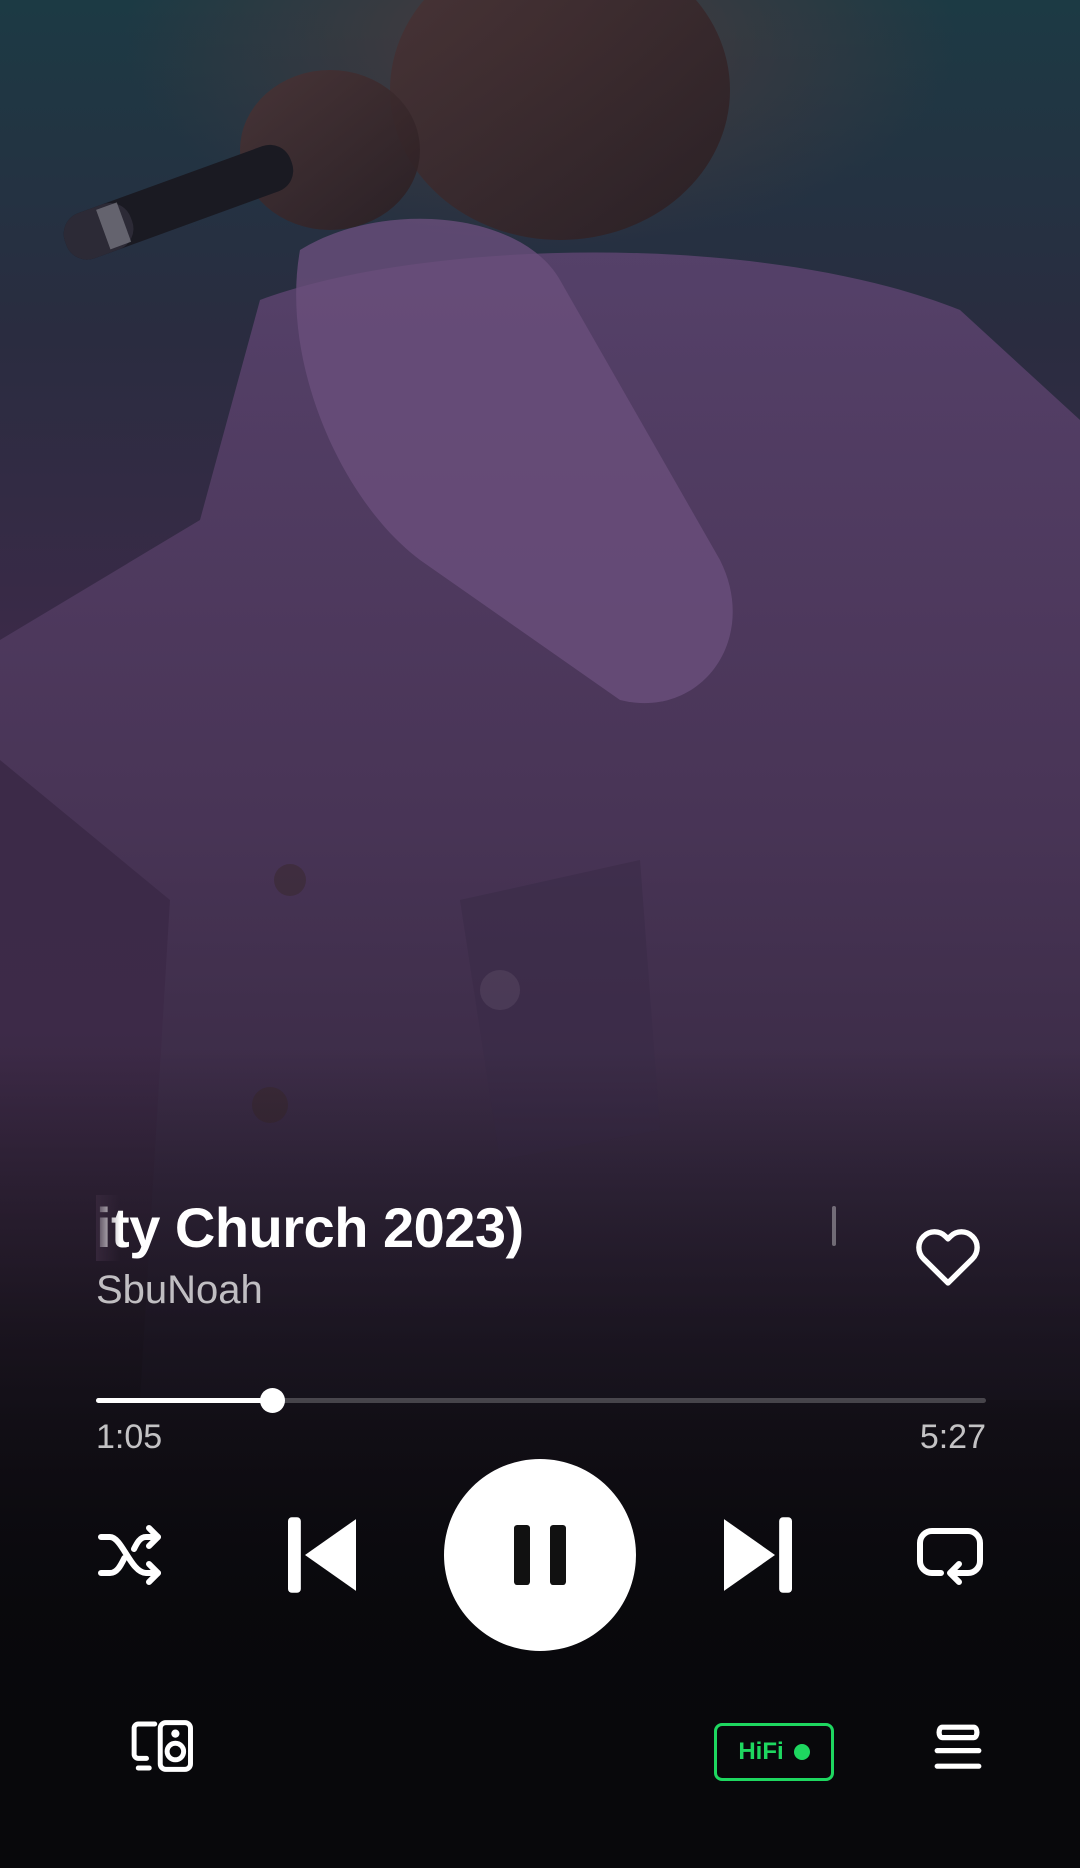  What do you see at coordinates (163, 1746) in the screenshot?
I see `connect-devices-icon` at bounding box center [163, 1746].